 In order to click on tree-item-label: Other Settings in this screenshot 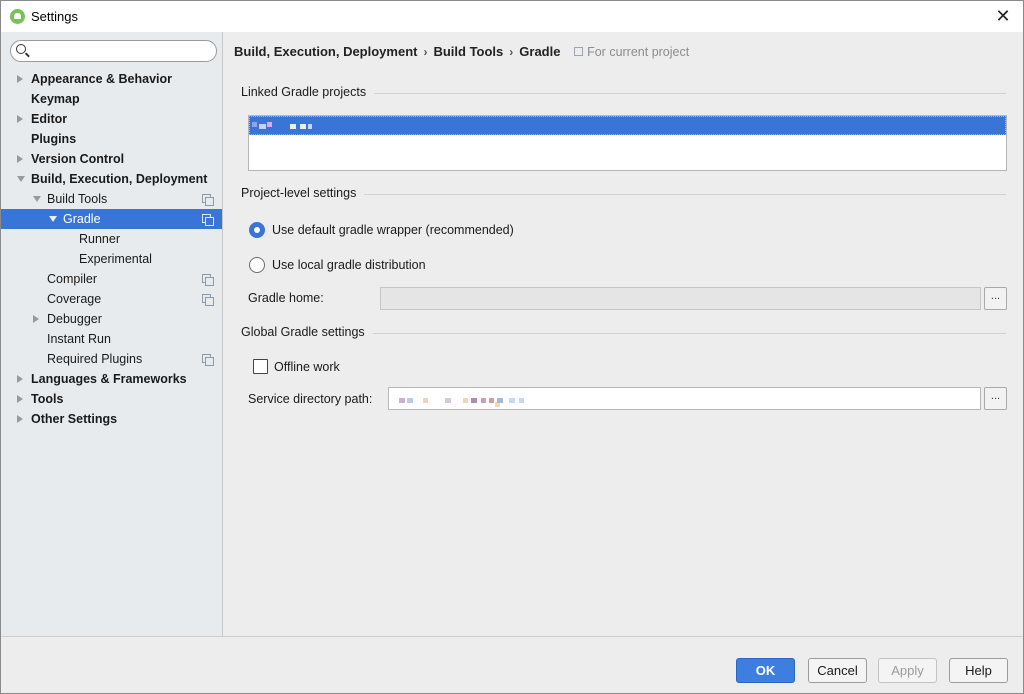, I will do `click(74, 419)`.